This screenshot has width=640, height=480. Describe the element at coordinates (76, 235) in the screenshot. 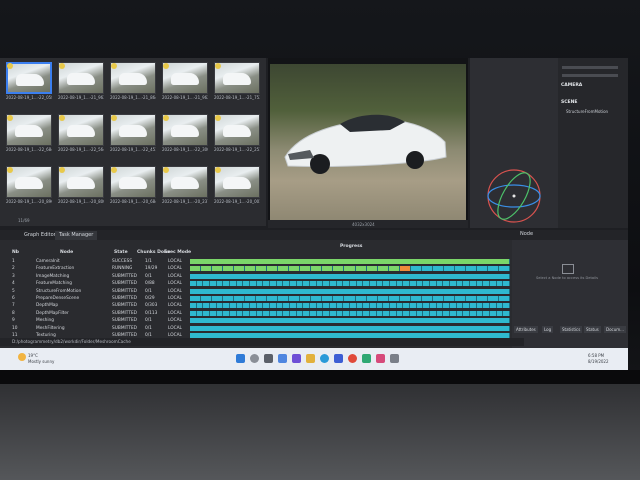

I see `tab-task-manager: Task Manager` at that location.